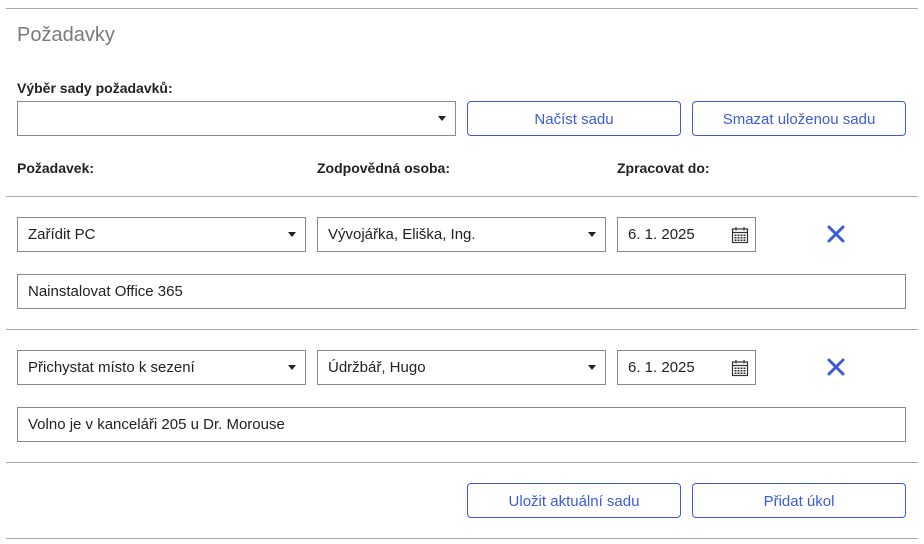 Image resolution: width=924 pixels, height=544 pixels. I want to click on responsible-value: Údržbář, Hugo, so click(377, 367).